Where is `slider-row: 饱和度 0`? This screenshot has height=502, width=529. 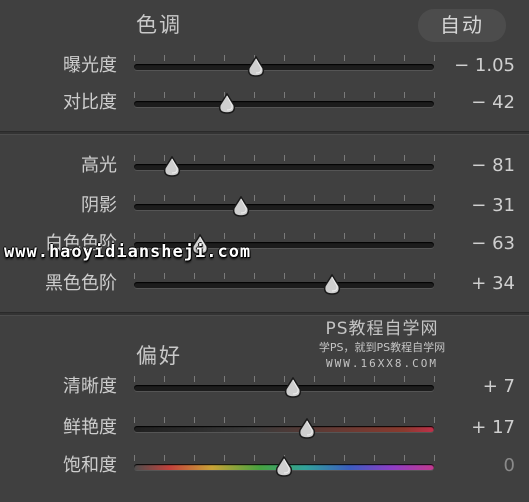 slider-row: 饱和度 0 is located at coordinates (264, 466).